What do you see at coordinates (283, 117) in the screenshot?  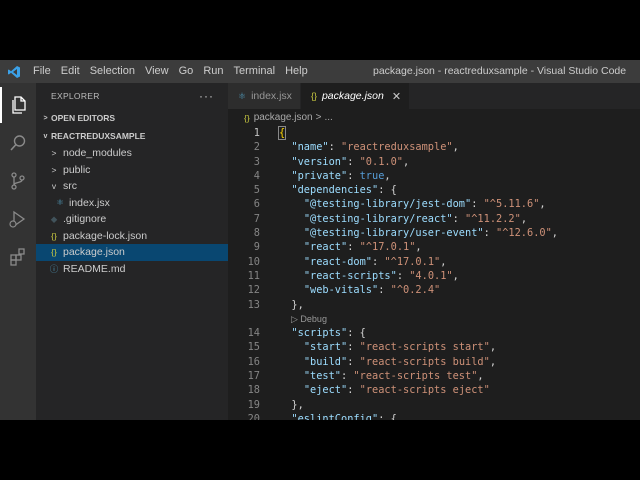 I see `breadcrumb-file: package.json` at bounding box center [283, 117].